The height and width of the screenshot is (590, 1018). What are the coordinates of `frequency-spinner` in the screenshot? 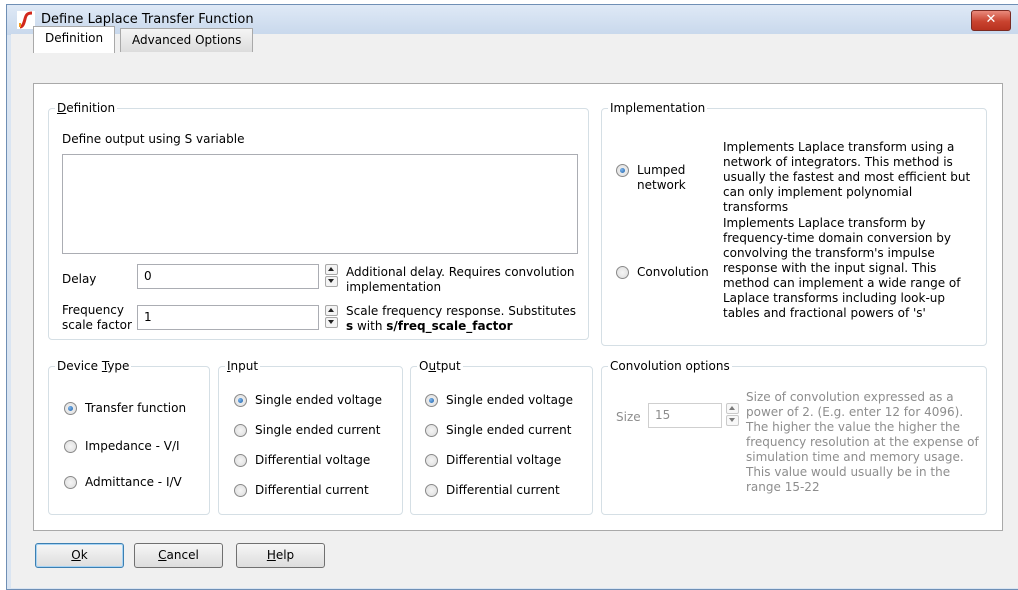 It's located at (331, 317).